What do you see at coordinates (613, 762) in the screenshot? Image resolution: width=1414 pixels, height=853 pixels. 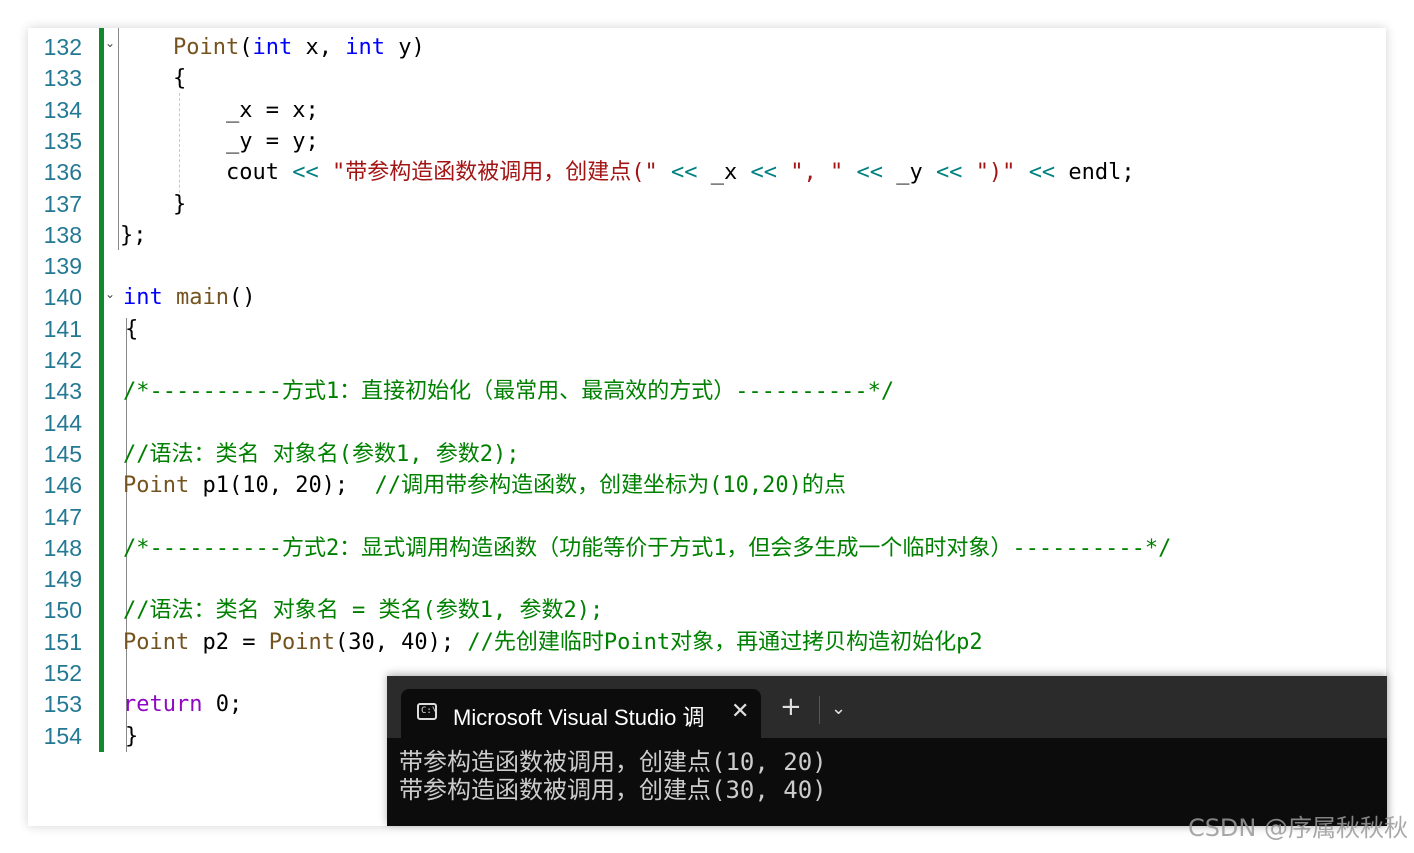 I see `console-output-line: 带参构造函数被调用，创建点(10, 20)` at bounding box center [613, 762].